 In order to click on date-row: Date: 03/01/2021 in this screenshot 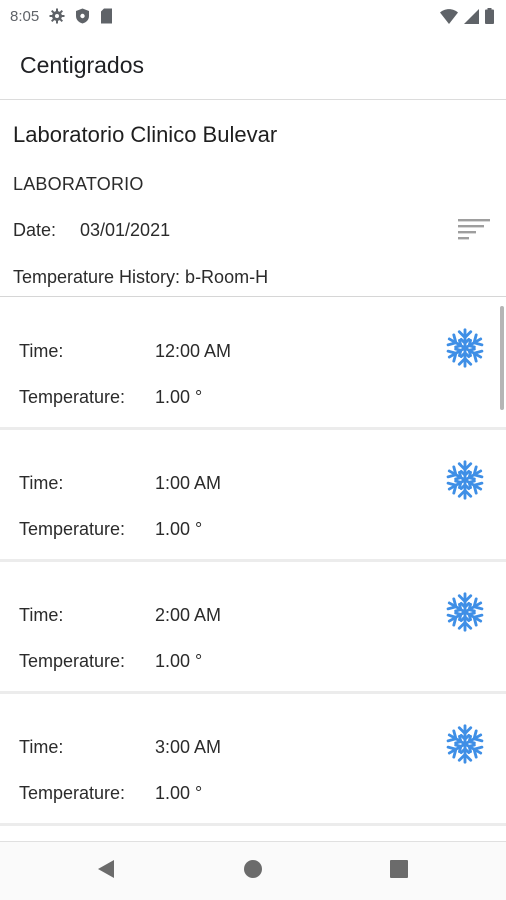, I will do `click(91, 230)`.